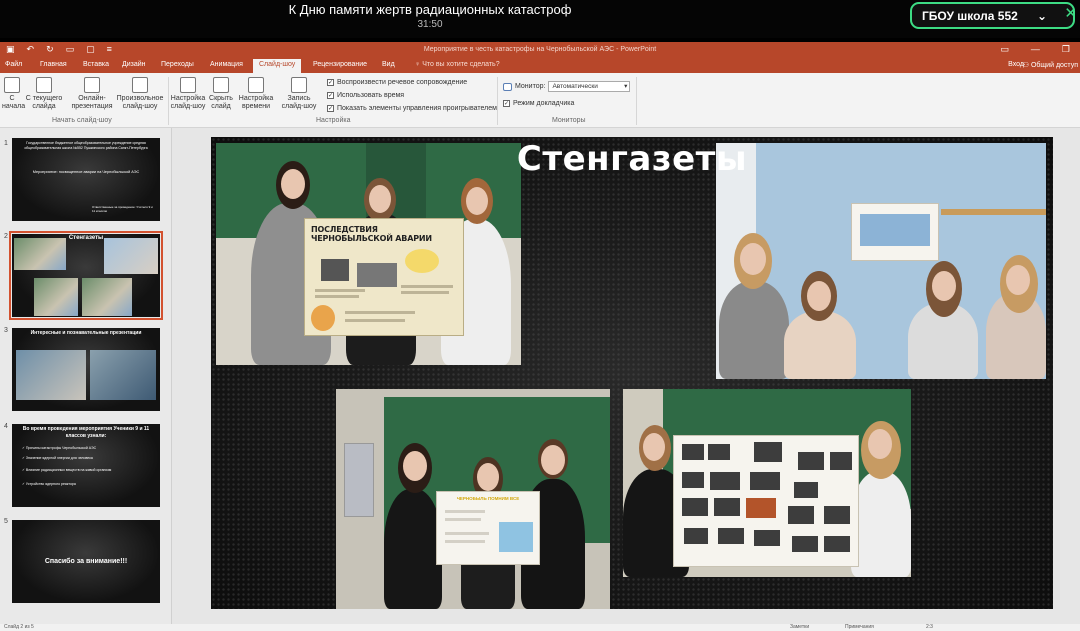  Describe the element at coordinates (49, 484) in the screenshot. I see `thumb-bullet: ✓ Устройство ядерного реактора` at that location.